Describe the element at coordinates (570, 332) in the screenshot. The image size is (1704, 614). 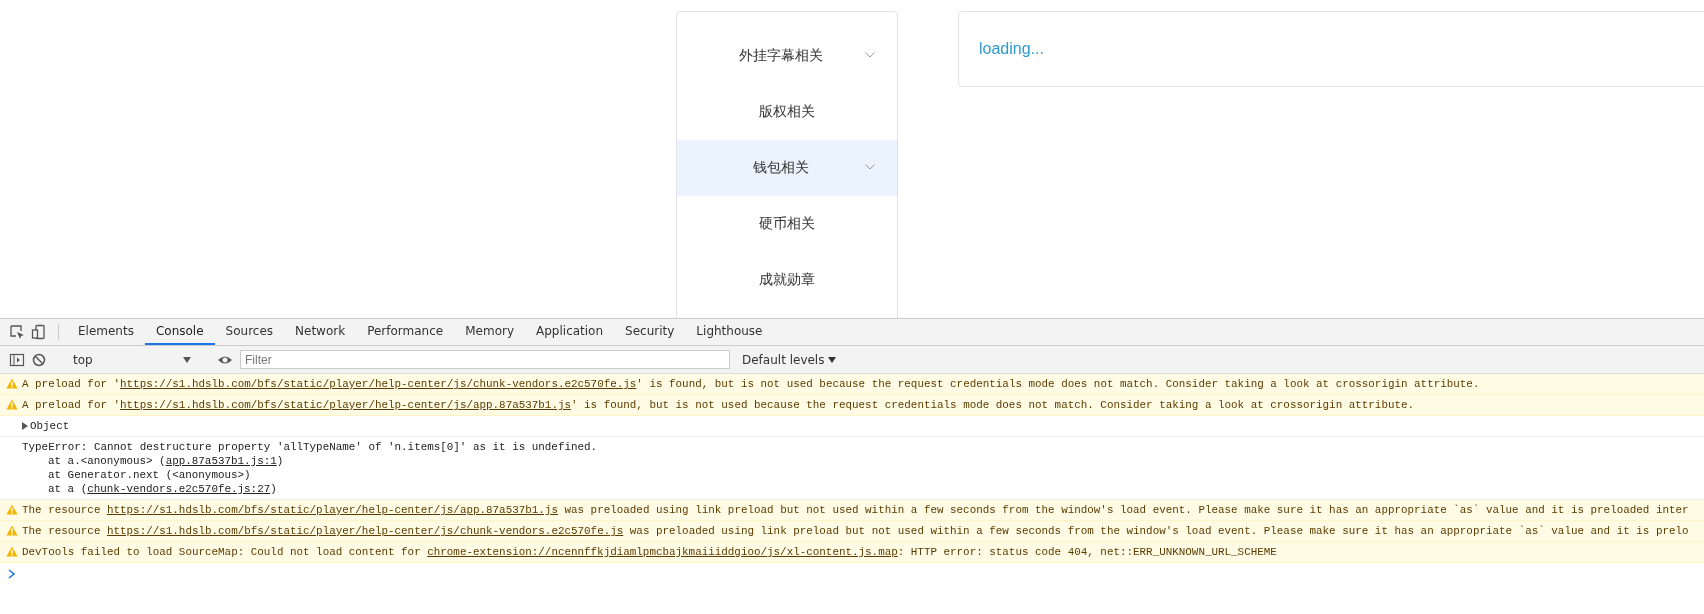
I see `devtools-tab: Application` at that location.